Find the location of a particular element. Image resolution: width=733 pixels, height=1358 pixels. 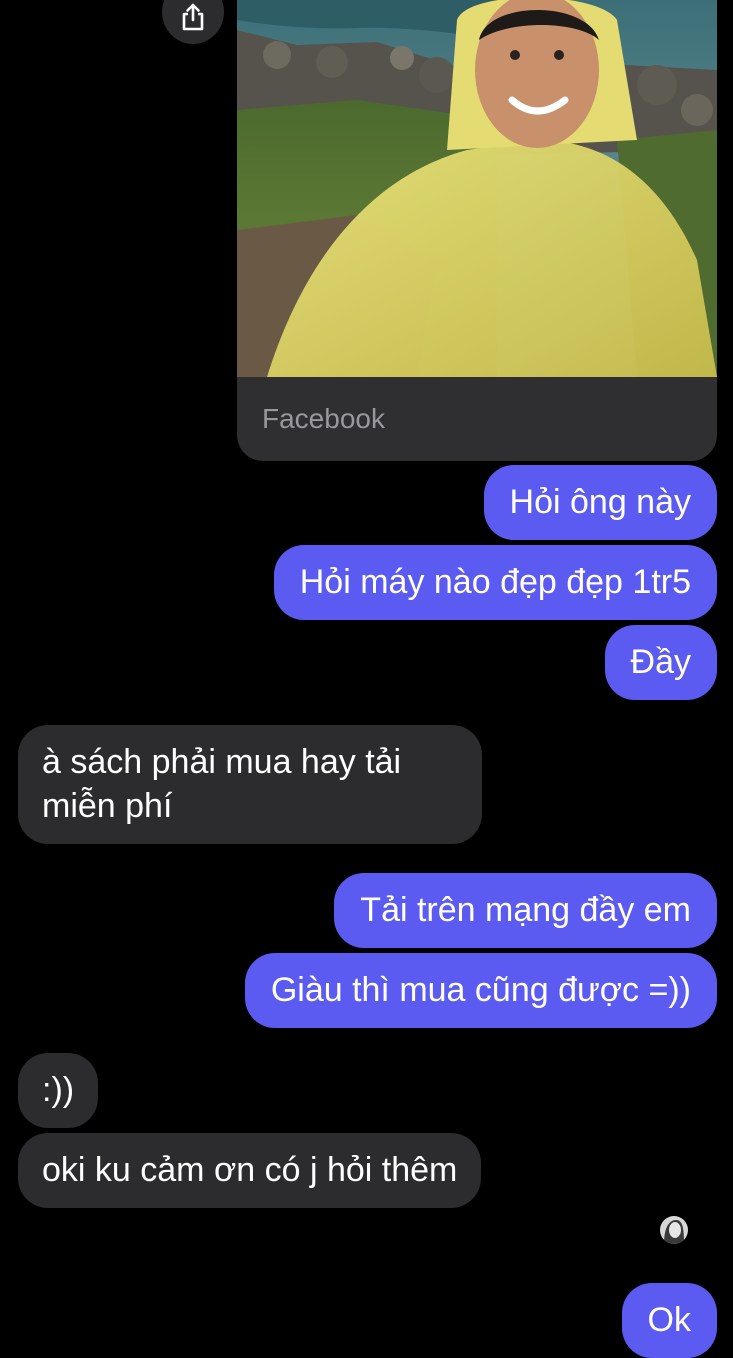

message-bubble-outgoing: Giàu thì mua cũng được =)) is located at coordinates (480, 990).